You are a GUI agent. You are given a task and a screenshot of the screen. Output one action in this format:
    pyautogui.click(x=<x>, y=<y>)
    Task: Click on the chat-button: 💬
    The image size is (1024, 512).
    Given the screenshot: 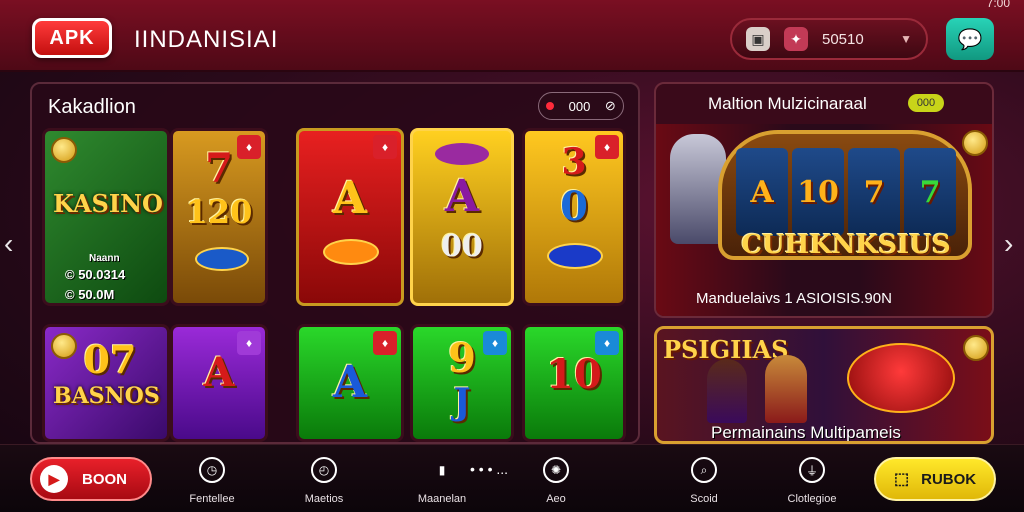 What is the action you would take?
    pyautogui.click(x=970, y=39)
    